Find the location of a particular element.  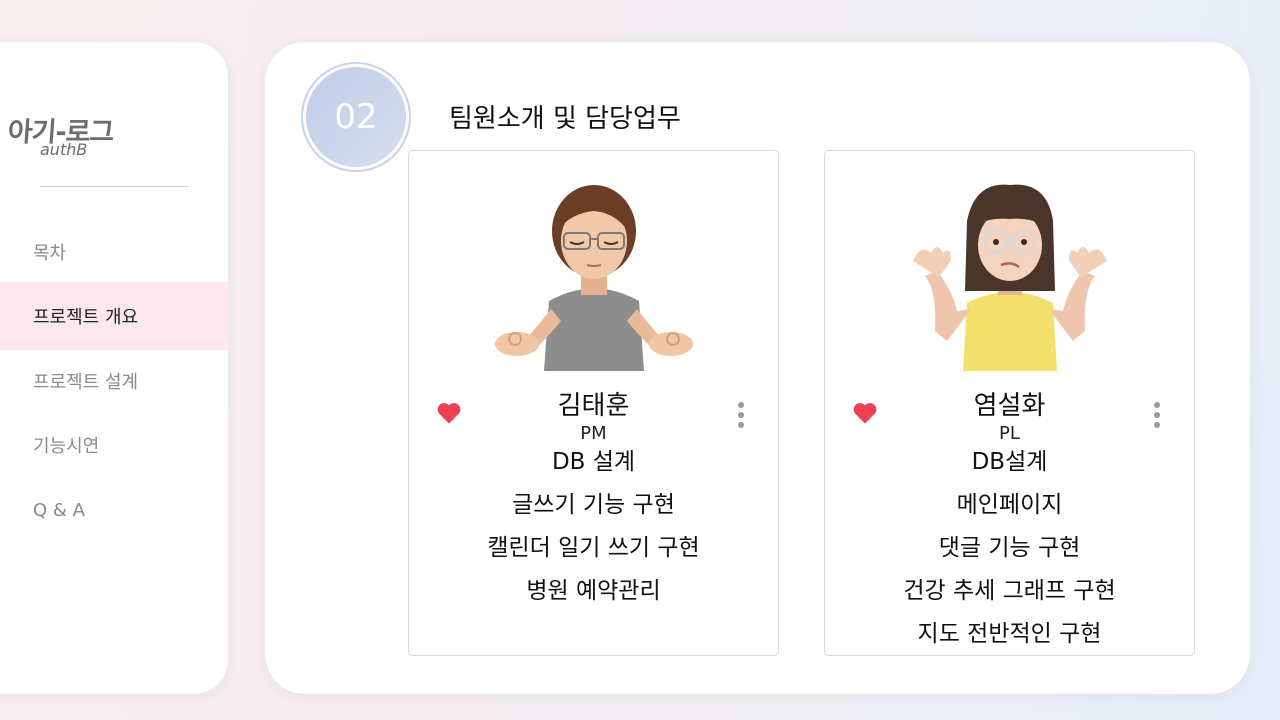

member-role: PL is located at coordinates (1009, 433).